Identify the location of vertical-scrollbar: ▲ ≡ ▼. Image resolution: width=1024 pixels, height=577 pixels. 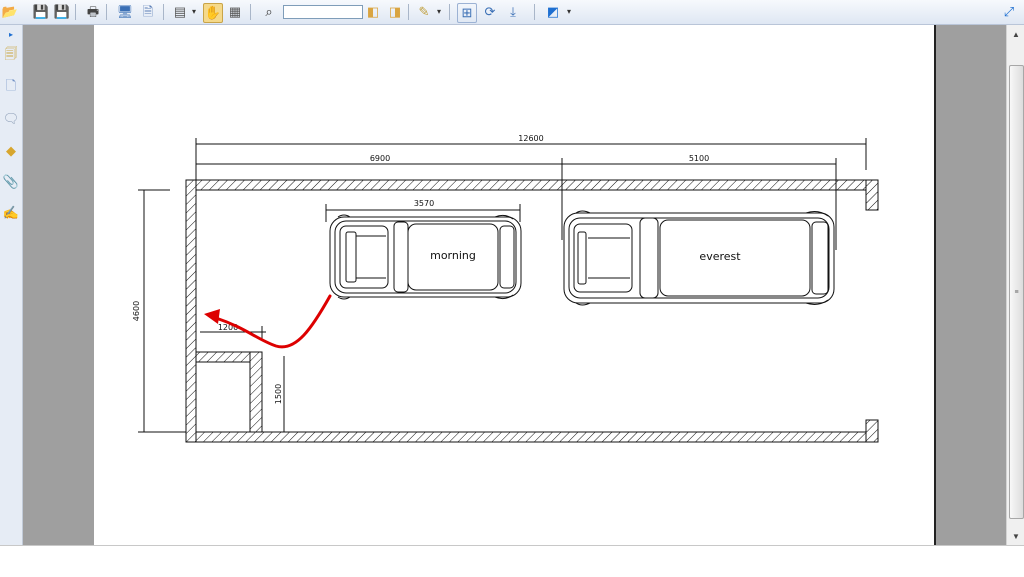
(1015, 285).